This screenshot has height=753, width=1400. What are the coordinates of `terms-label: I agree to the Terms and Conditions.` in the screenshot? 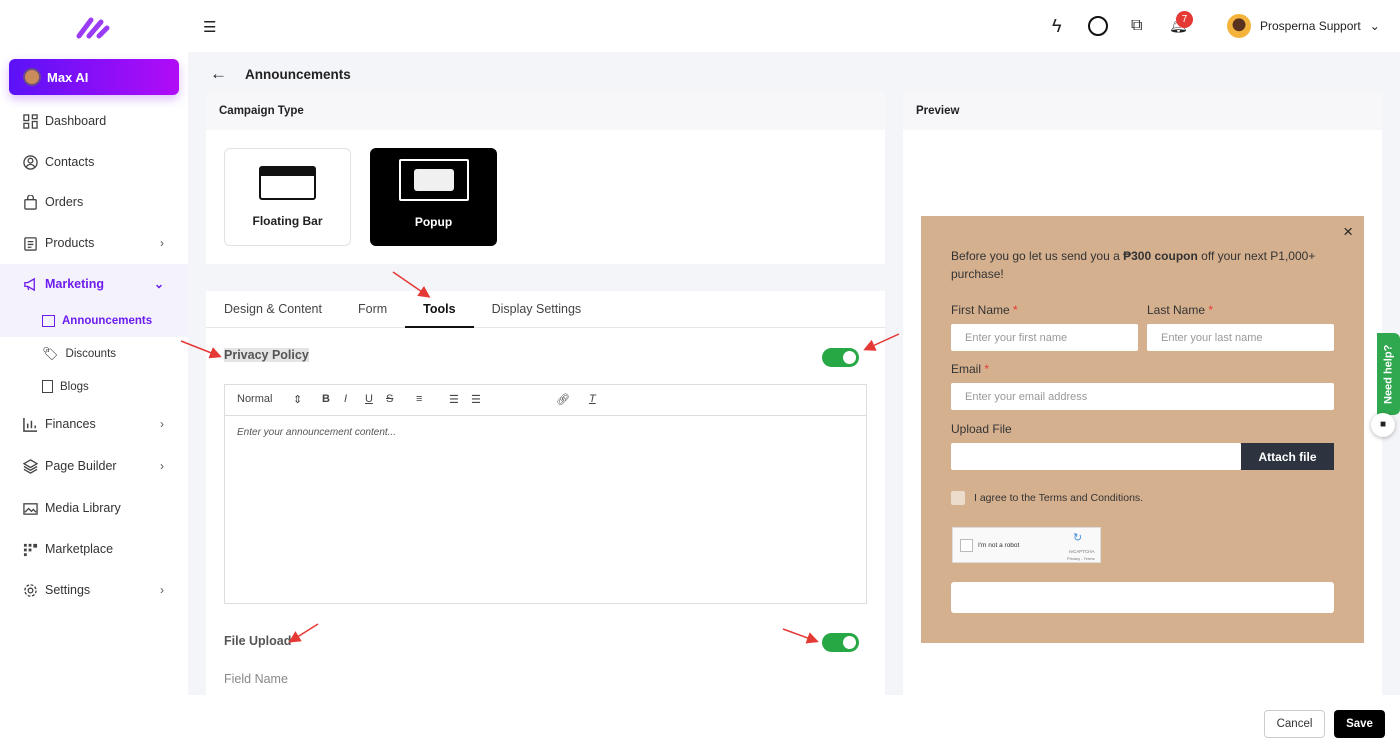 It's located at (1059, 498).